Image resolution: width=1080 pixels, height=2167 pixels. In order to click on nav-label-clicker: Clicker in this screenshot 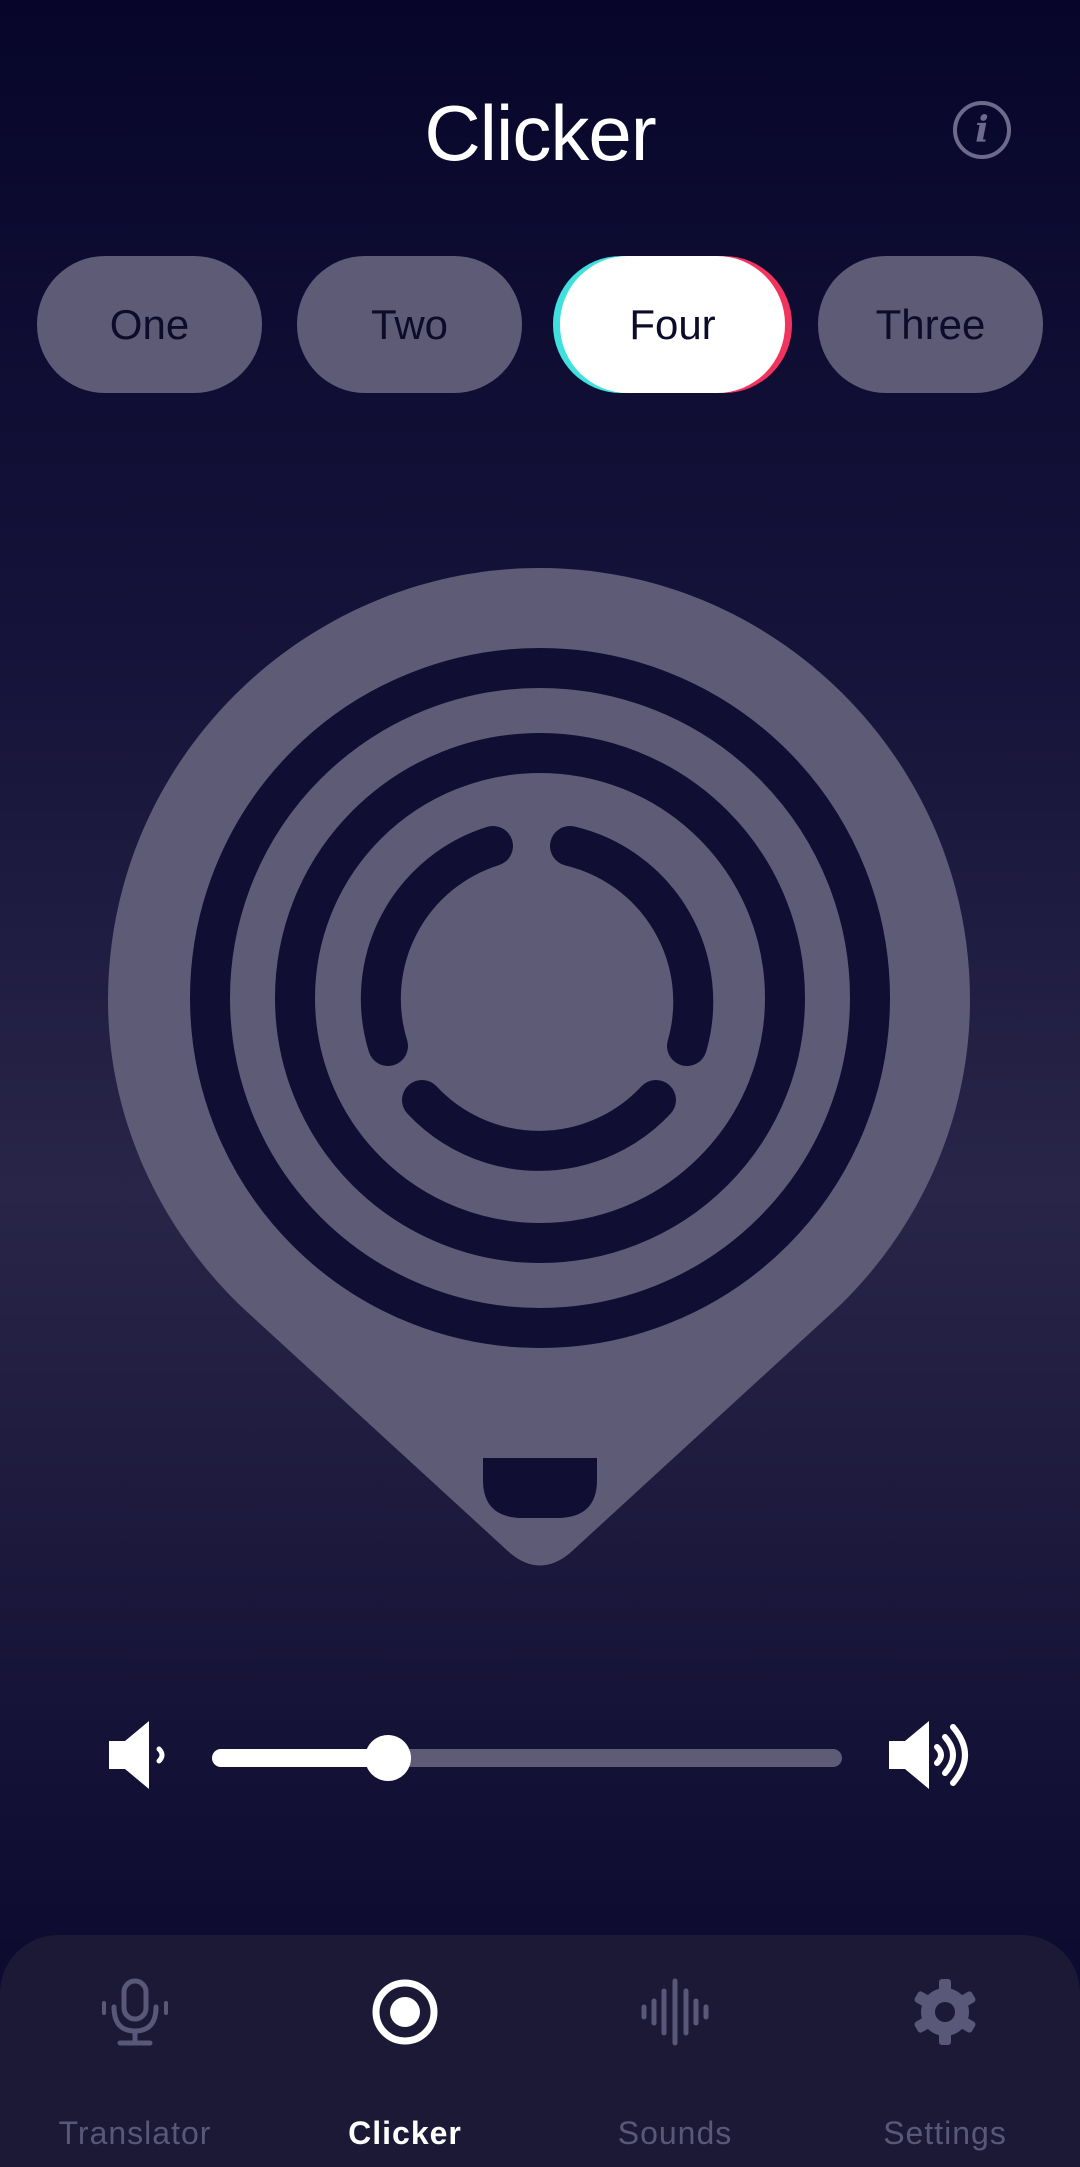, I will do `click(405, 2133)`.